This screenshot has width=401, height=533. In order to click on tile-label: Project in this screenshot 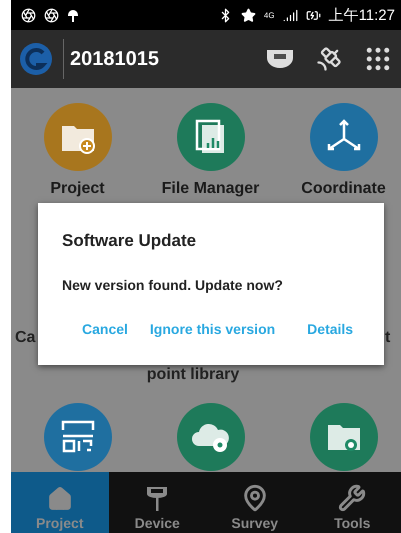, I will do `click(77, 189)`.